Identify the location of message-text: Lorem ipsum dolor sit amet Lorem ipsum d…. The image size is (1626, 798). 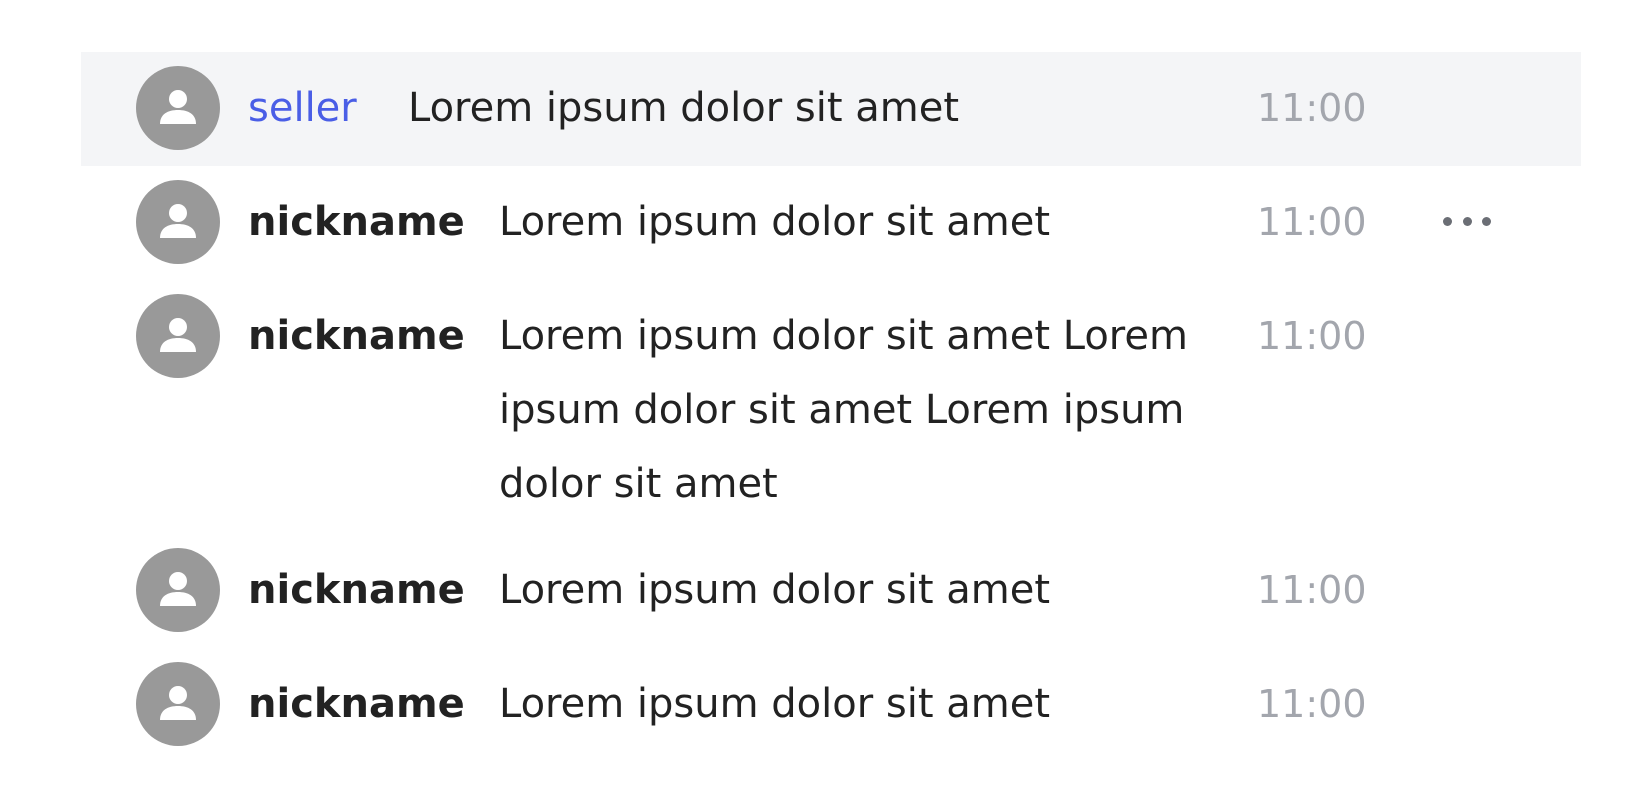
(843, 410).